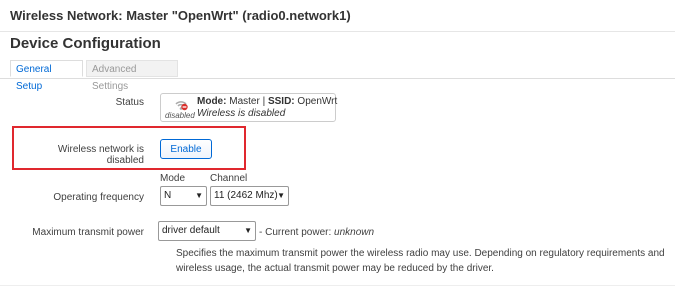 Image resolution: width=675 pixels, height=291 pixels. What do you see at coordinates (354, 232) in the screenshot?
I see `current-power-value: unknown` at bounding box center [354, 232].